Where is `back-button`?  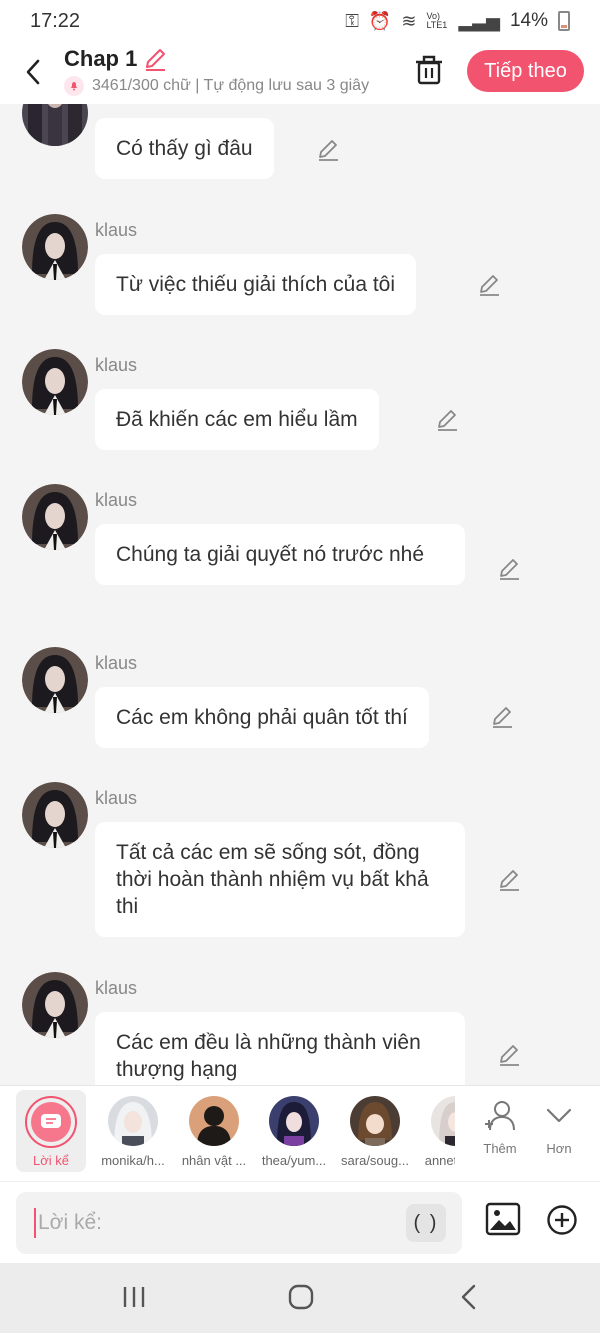 back-button is located at coordinates (33, 72).